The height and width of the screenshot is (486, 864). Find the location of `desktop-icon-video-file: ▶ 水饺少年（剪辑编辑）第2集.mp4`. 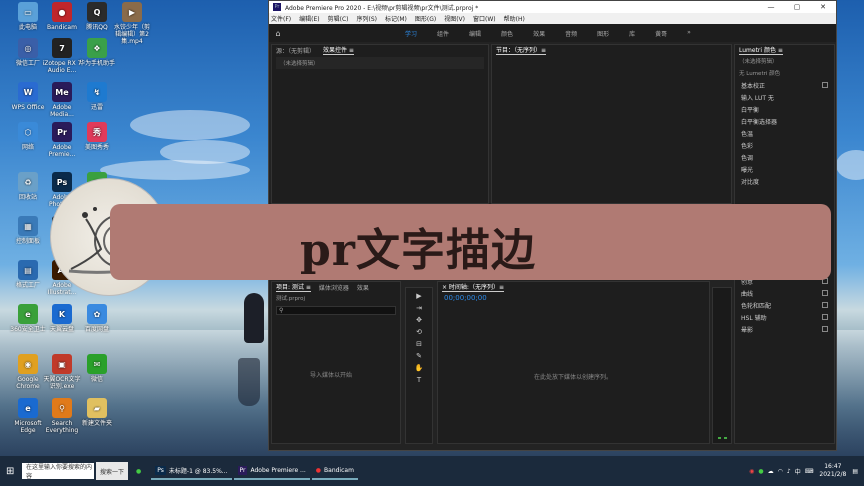

desktop-icon-video-file: ▶ 水饺少年（剪辑编辑）第2集.mp4 is located at coordinates (132, 23).